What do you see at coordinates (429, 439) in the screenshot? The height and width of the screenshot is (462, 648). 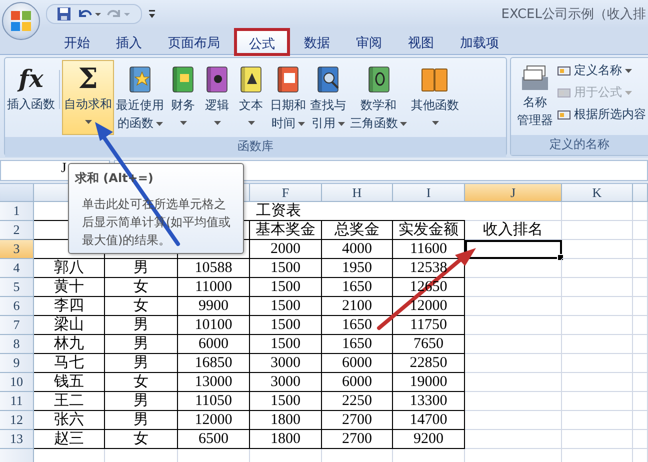 I see `table-cell: 9200` at bounding box center [429, 439].